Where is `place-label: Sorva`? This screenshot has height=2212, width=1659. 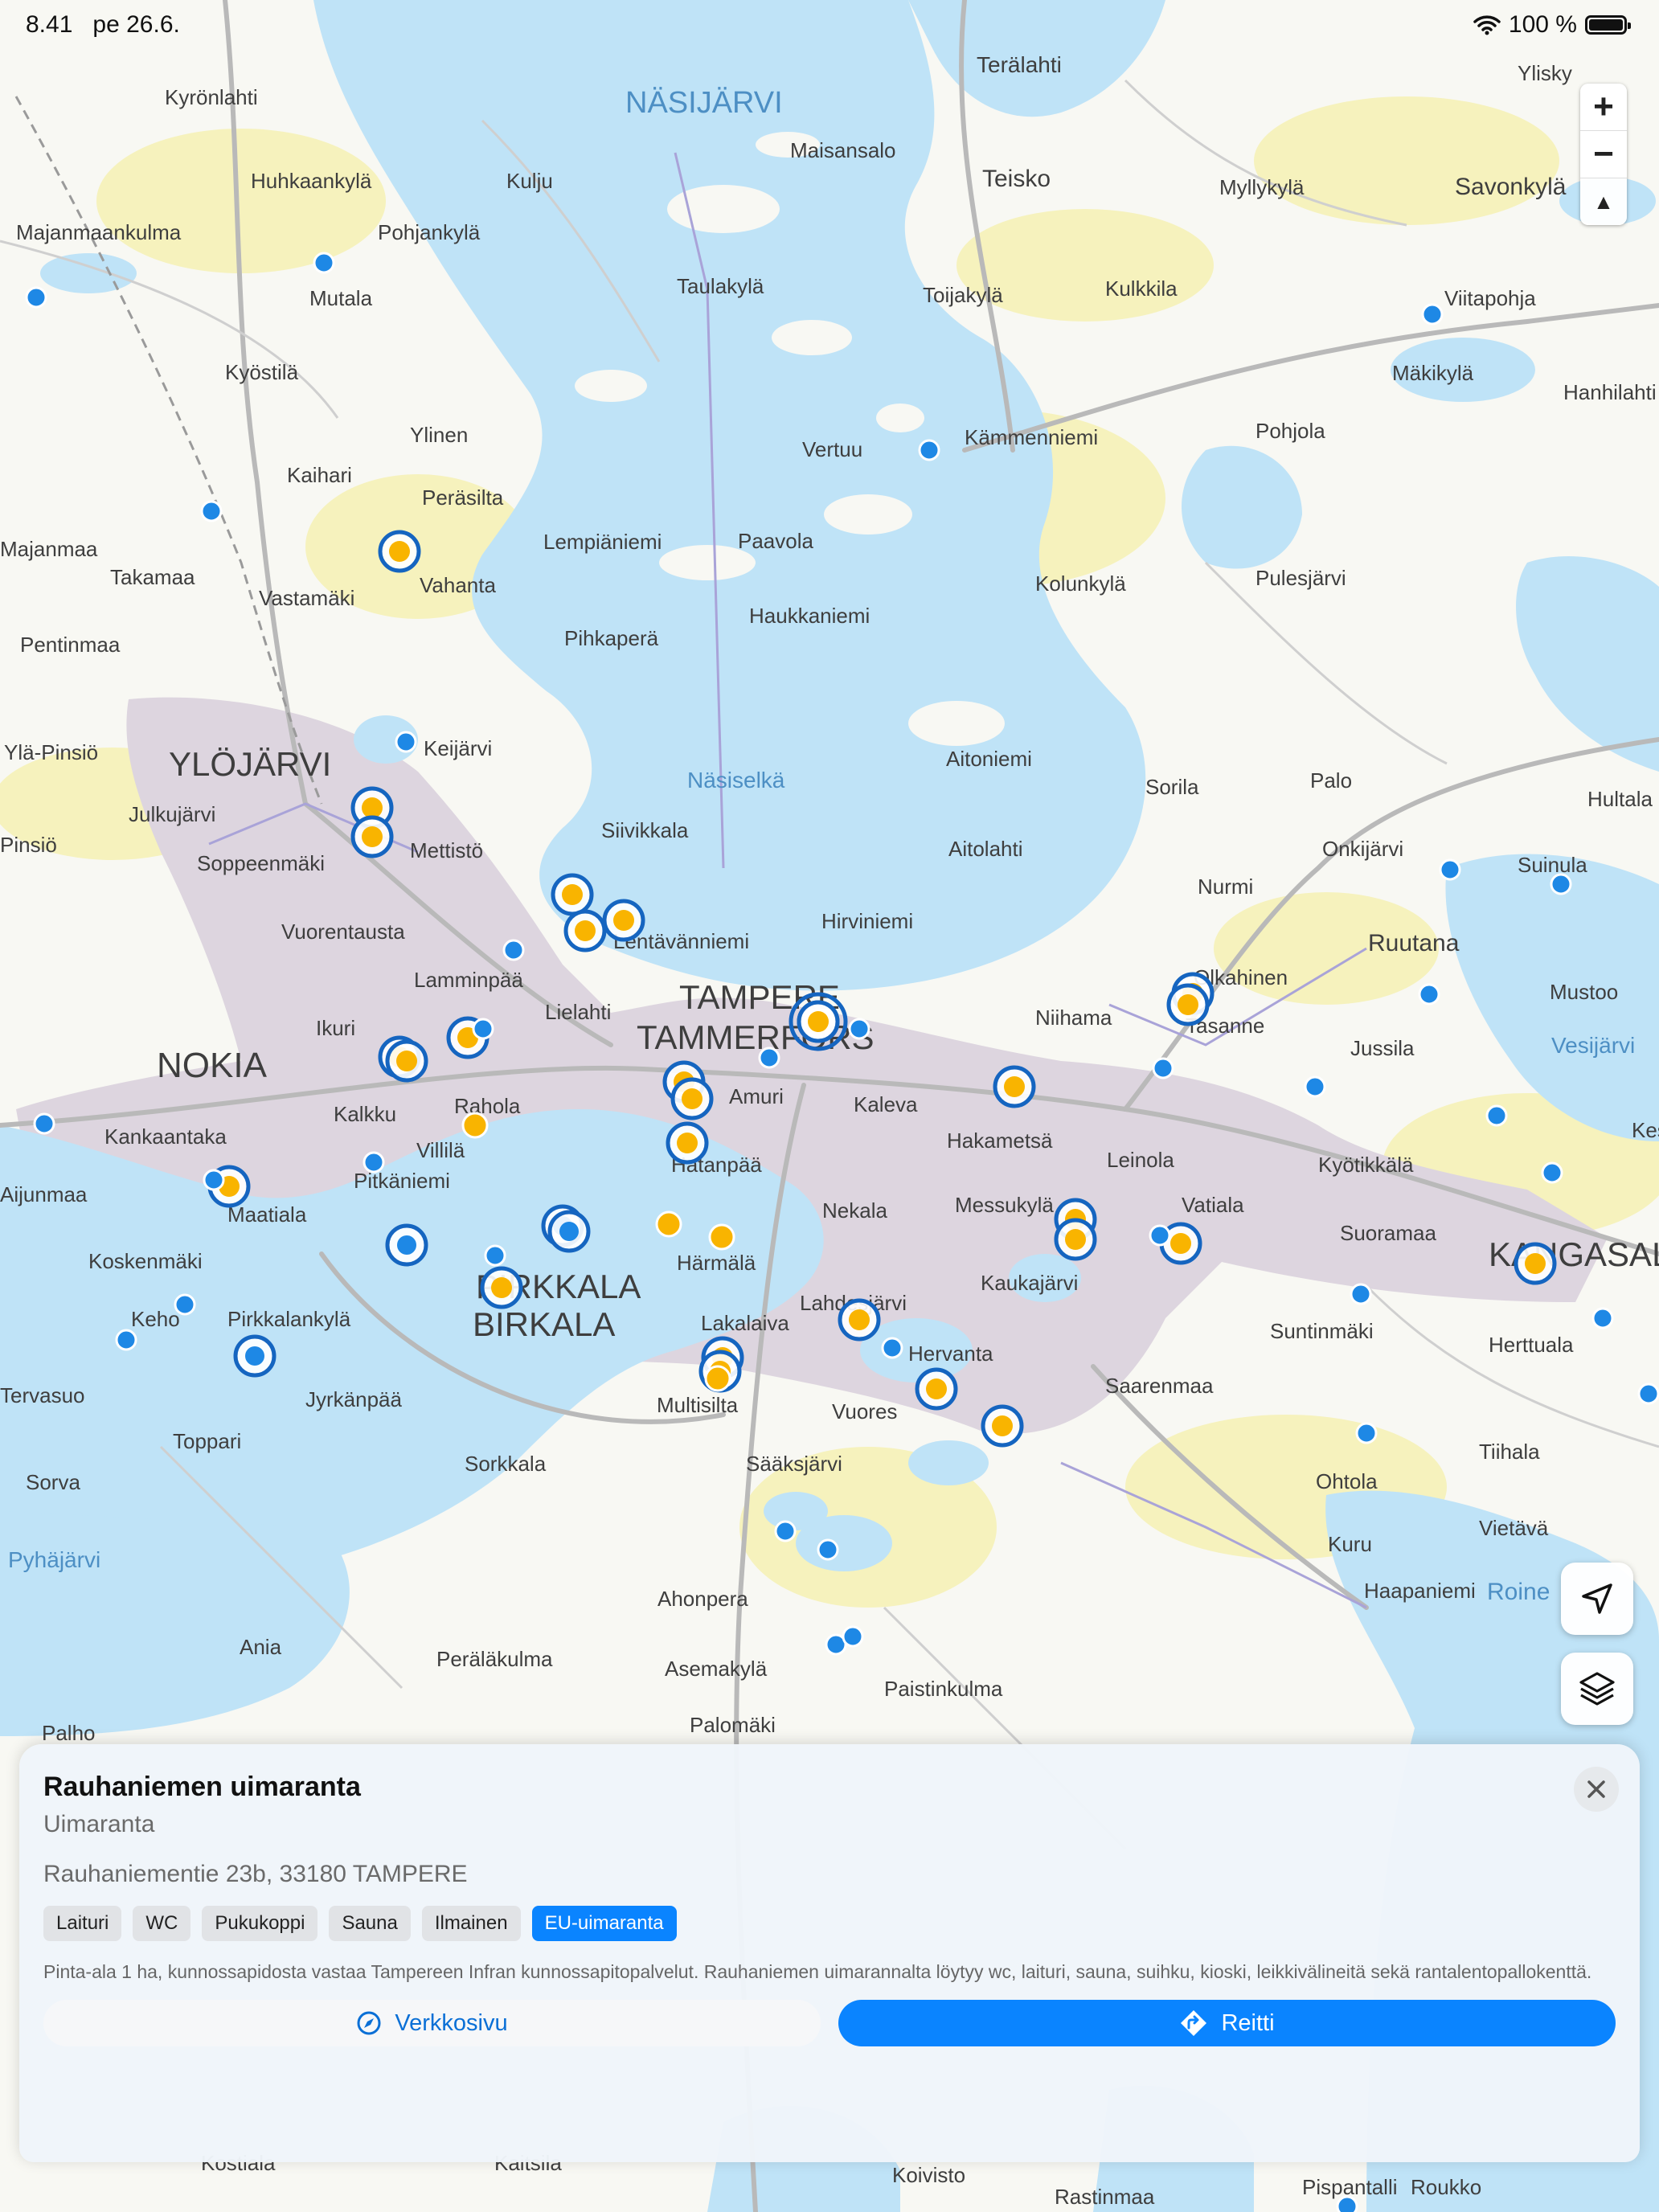 place-label: Sorva is located at coordinates (53, 1482).